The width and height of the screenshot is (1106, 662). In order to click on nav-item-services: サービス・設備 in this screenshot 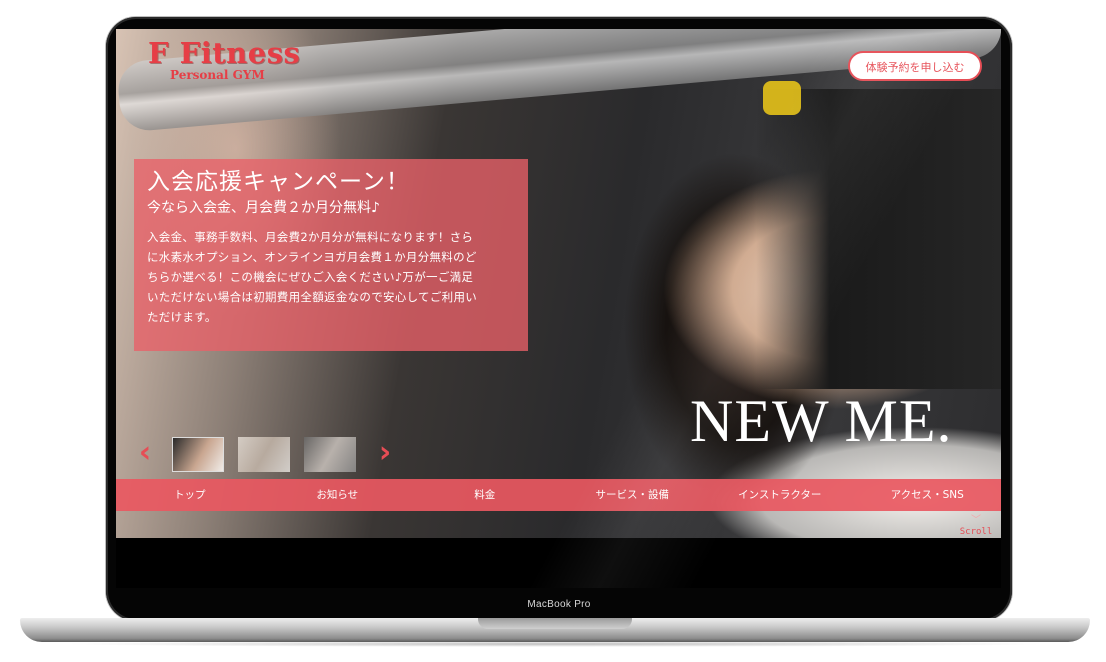, I will do `click(633, 495)`.